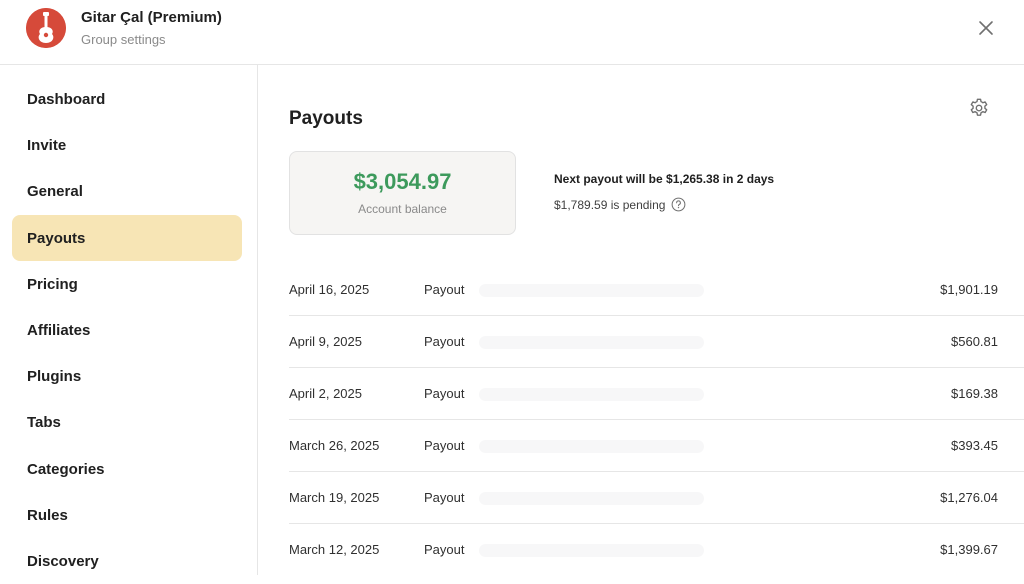  What do you see at coordinates (664, 179) in the screenshot?
I see `next-payout-text: Next payout will be $1,265.38 in 2 days` at bounding box center [664, 179].